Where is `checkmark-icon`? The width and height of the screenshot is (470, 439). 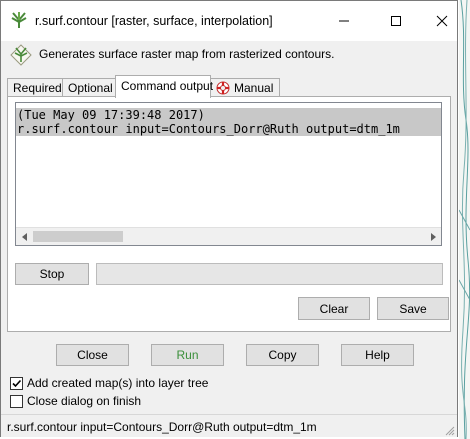 checkmark-icon is located at coordinates (17, 383).